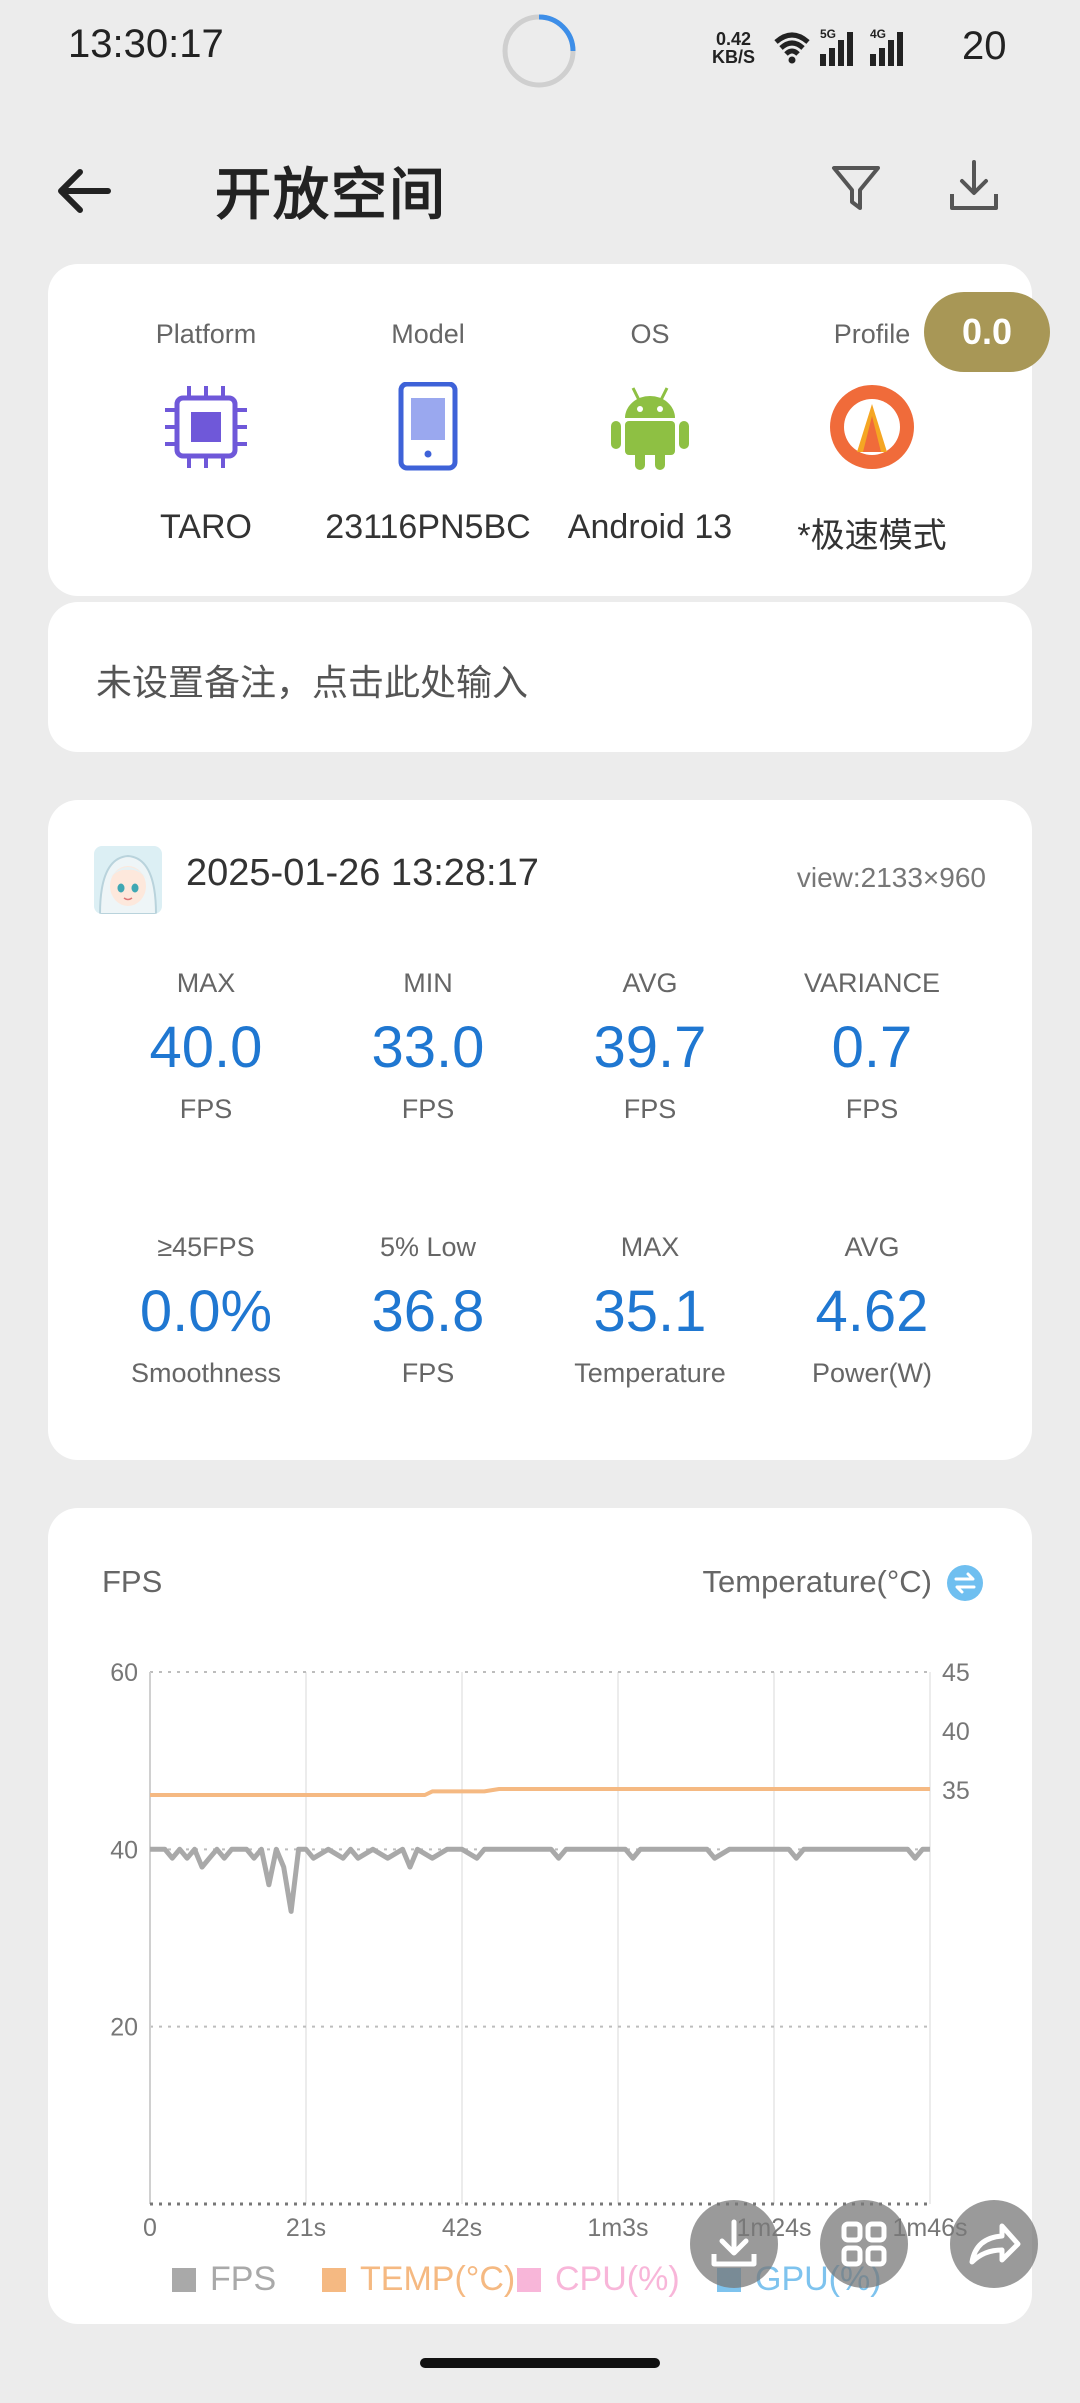  What do you see at coordinates (437, 2279) in the screenshot?
I see `legend-label: TEMP(°C)` at bounding box center [437, 2279].